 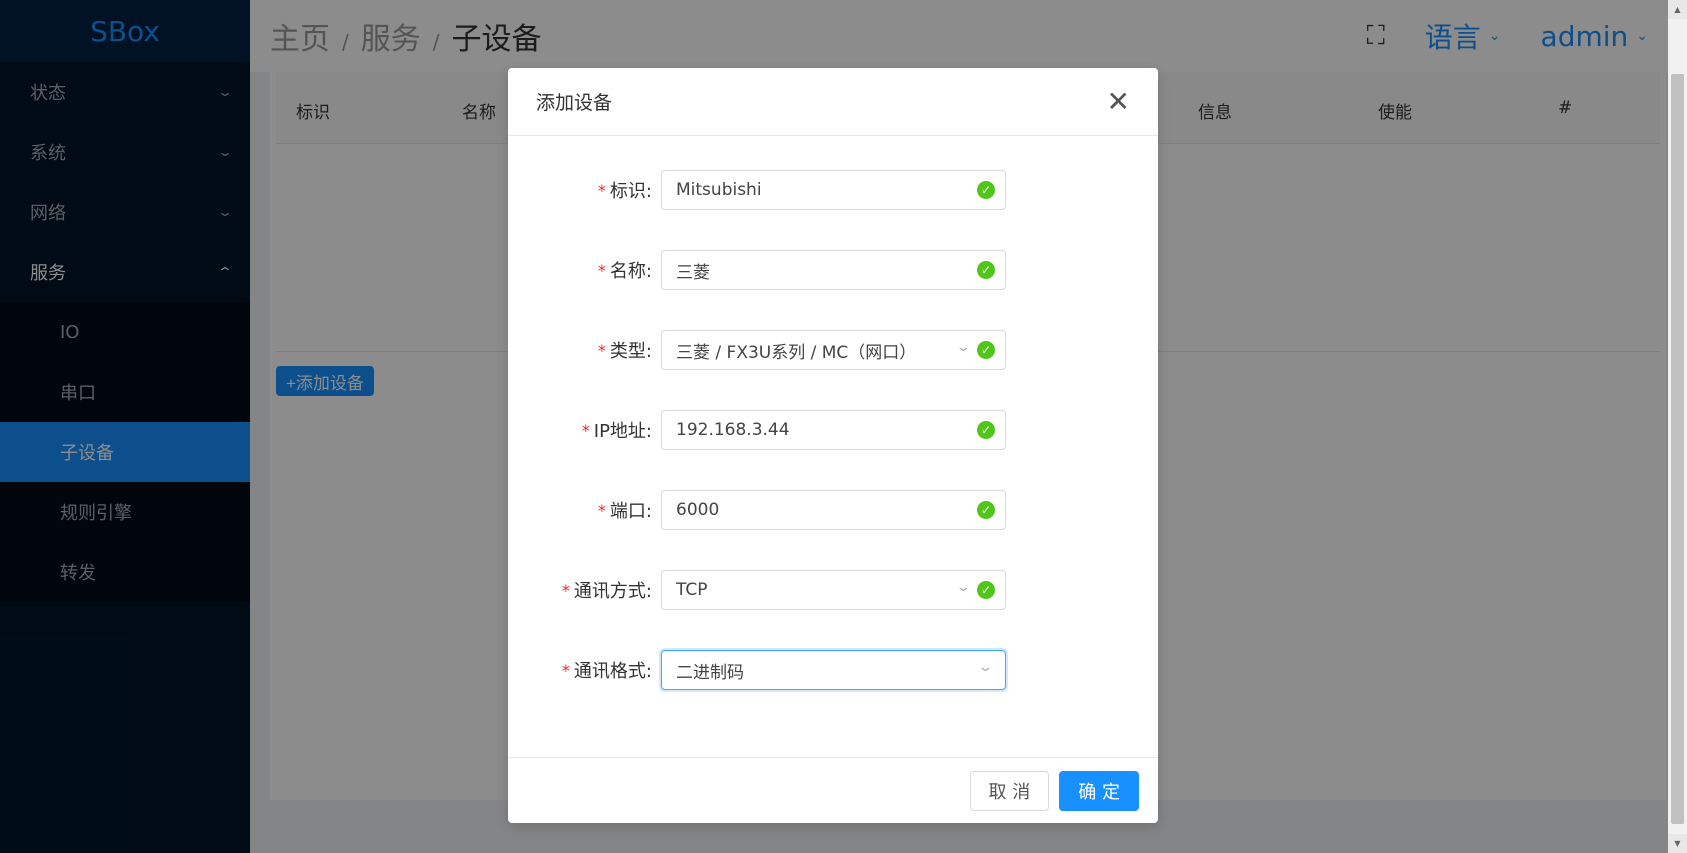 I want to click on field-label-name: * 名称:, so click(x=625, y=270).